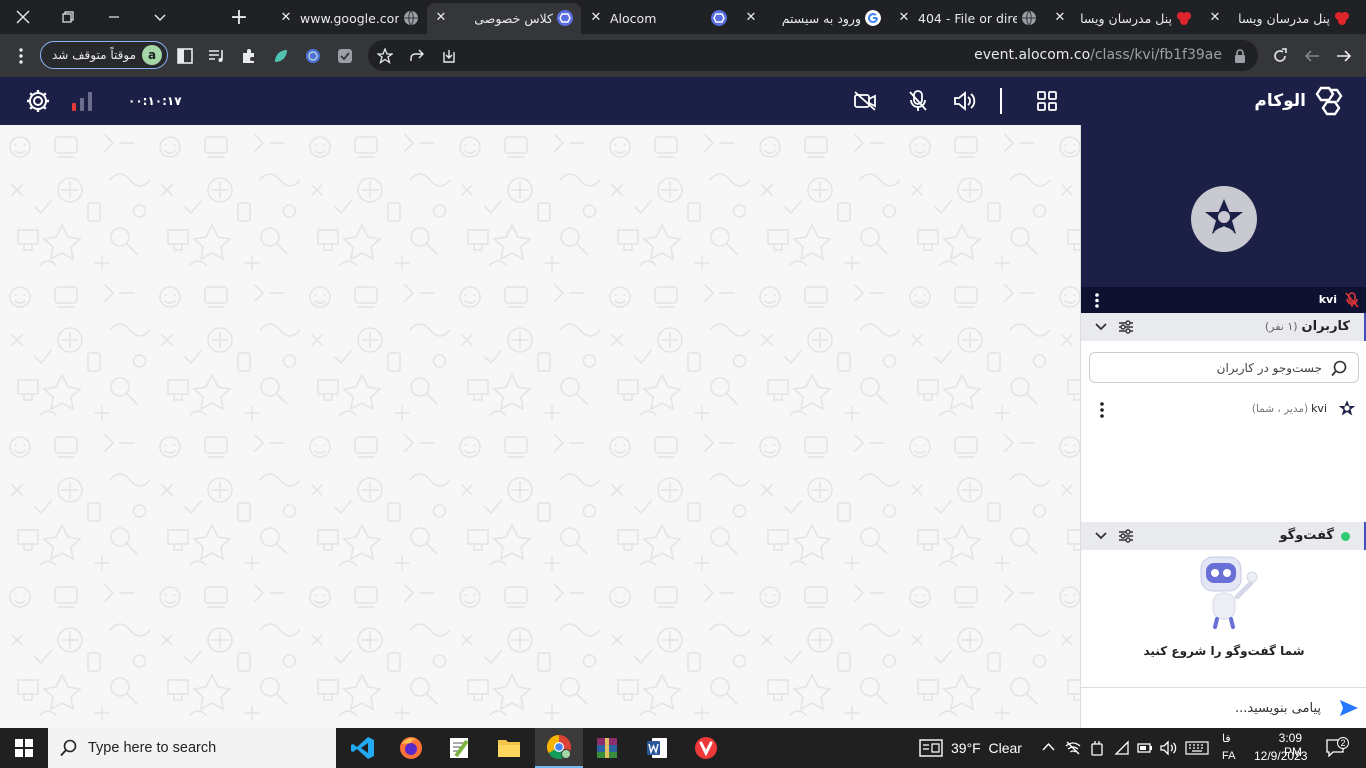  I want to click on browser-menu-button, so click(21, 56).